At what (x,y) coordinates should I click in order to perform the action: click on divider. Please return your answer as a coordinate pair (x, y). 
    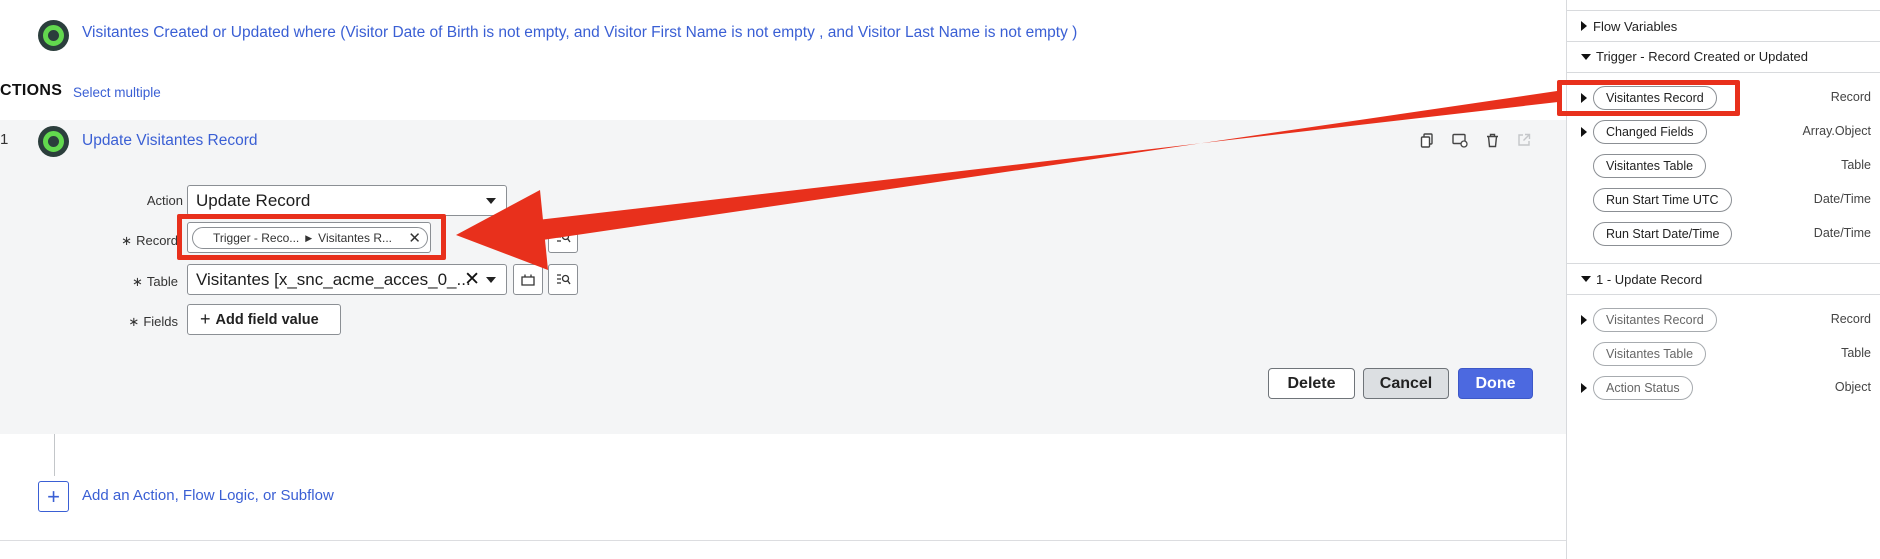
    Looking at the image, I should click on (783, 540).